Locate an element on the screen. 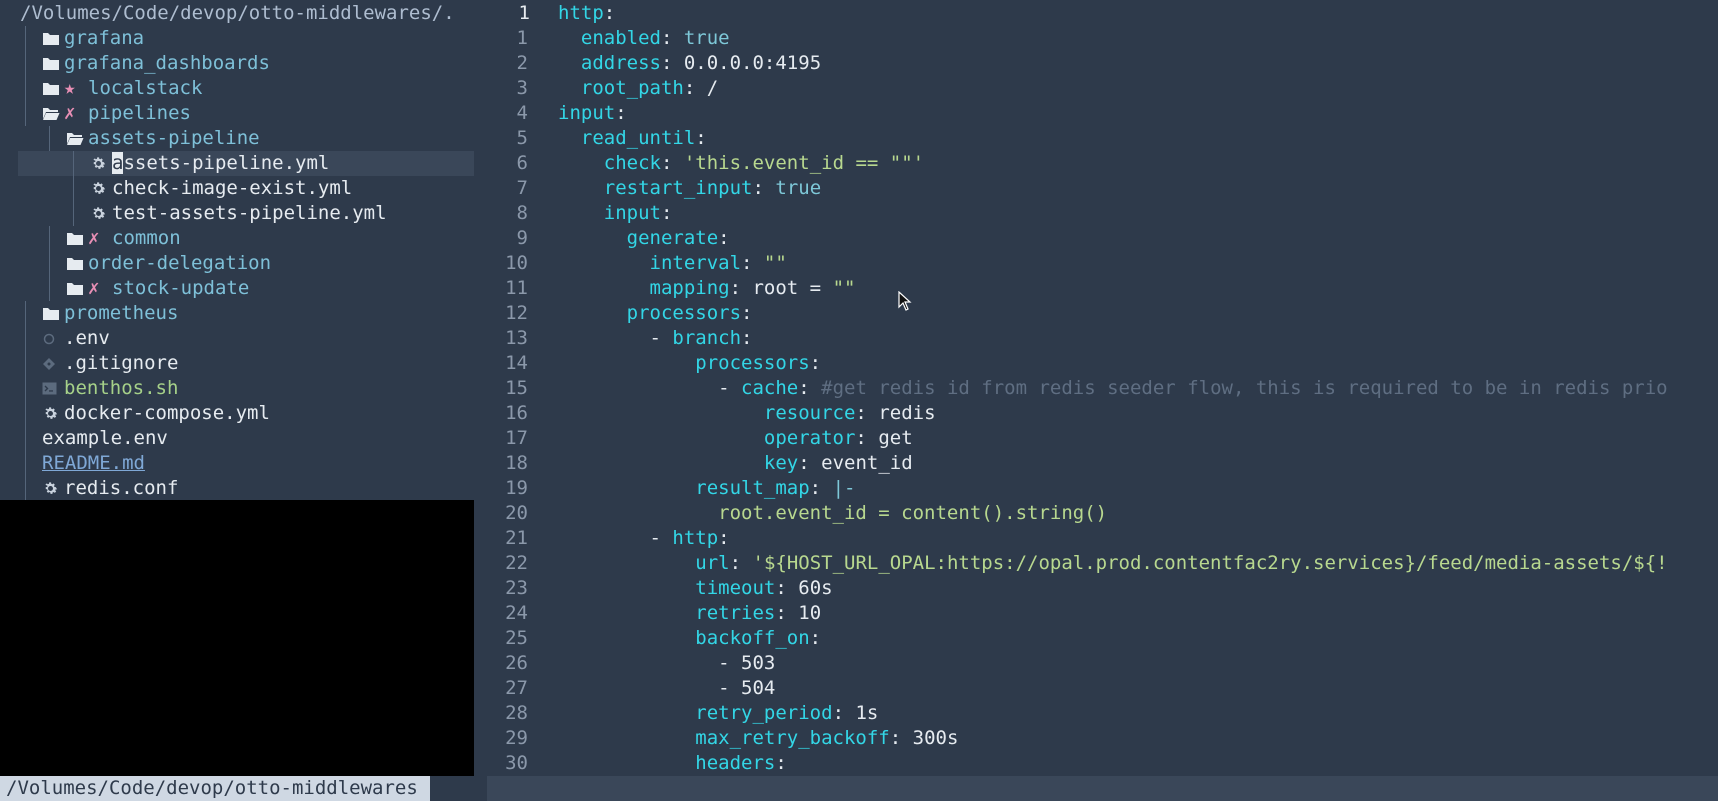 The width and height of the screenshot is (1718, 801). tree-item: grafana is located at coordinates (237, 38).